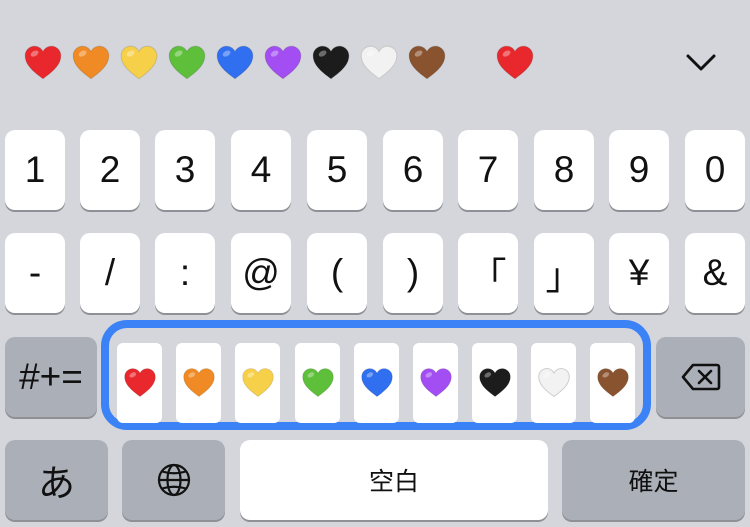  Describe the element at coordinates (413, 170) in the screenshot. I see `key-row1-5: 6` at that location.